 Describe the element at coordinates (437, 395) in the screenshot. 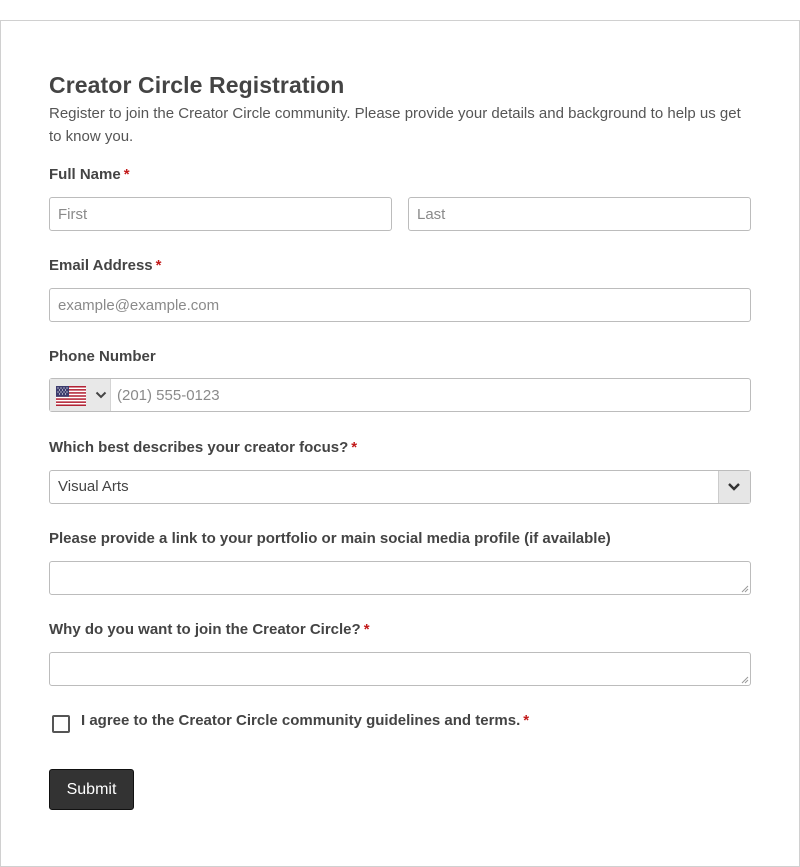

I see `phone-input` at that location.